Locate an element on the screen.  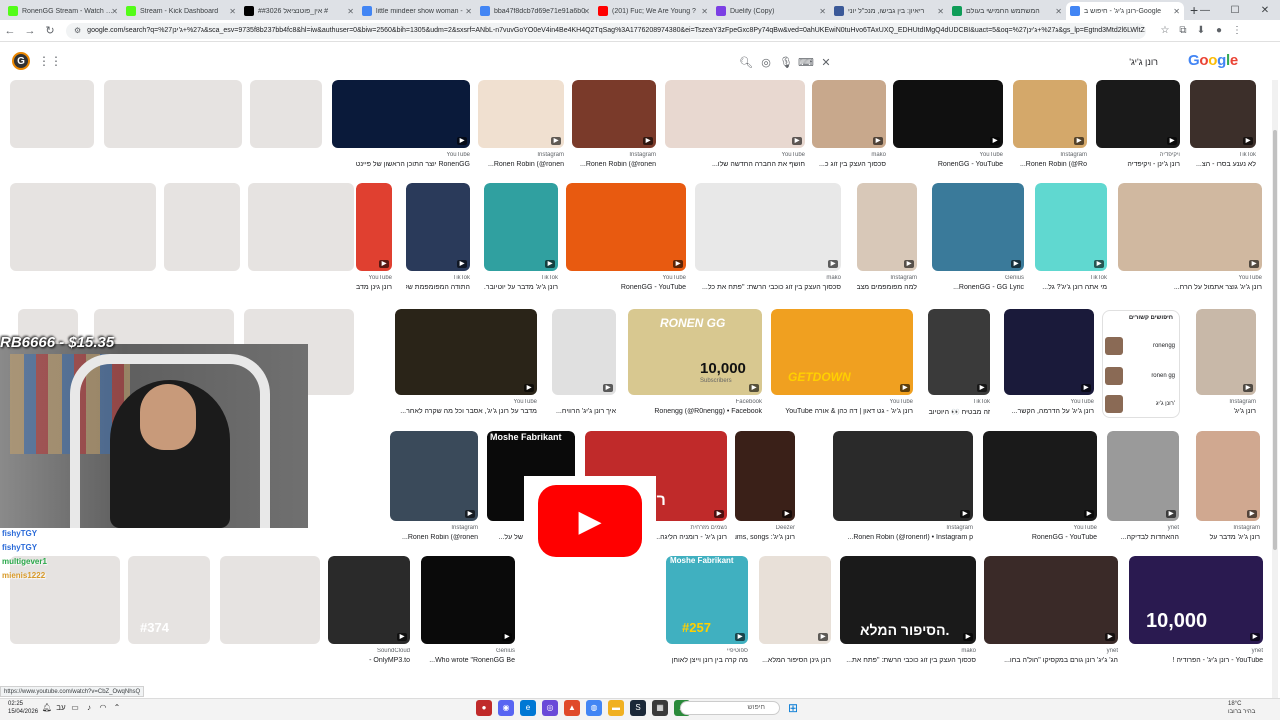
result-caption: מה קרה בין רונן וייצן לאוחן is located at coordinates (707, 660).